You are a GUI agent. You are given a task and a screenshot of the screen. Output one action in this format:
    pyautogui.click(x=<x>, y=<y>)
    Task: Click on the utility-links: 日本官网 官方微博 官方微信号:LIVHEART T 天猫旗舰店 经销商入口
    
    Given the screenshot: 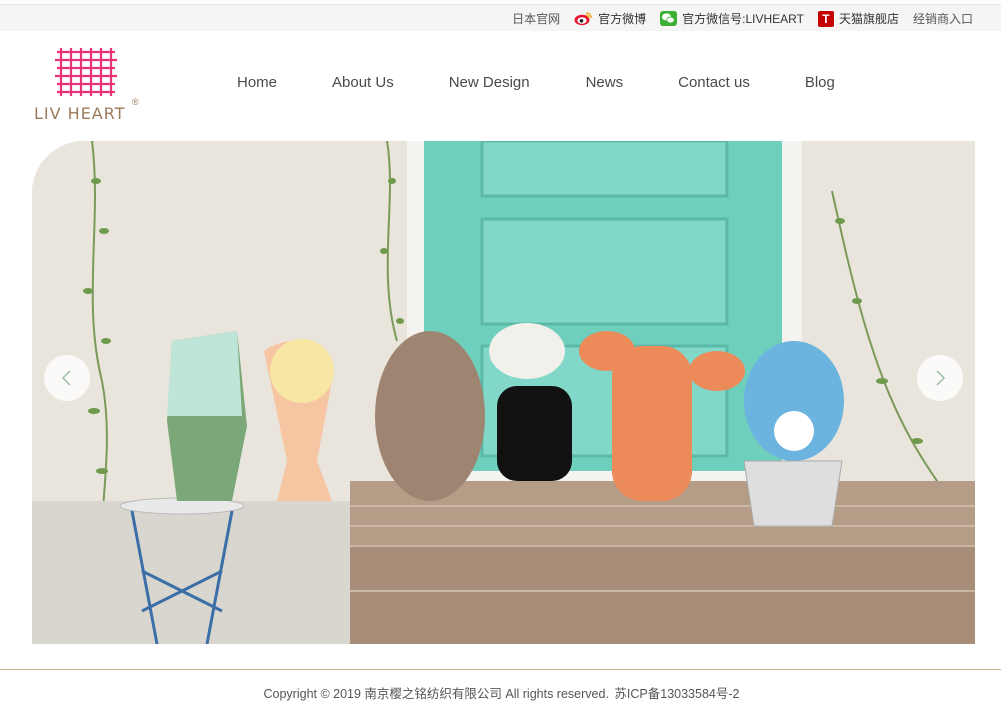 What is the action you would take?
    pyautogui.click(x=735, y=18)
    